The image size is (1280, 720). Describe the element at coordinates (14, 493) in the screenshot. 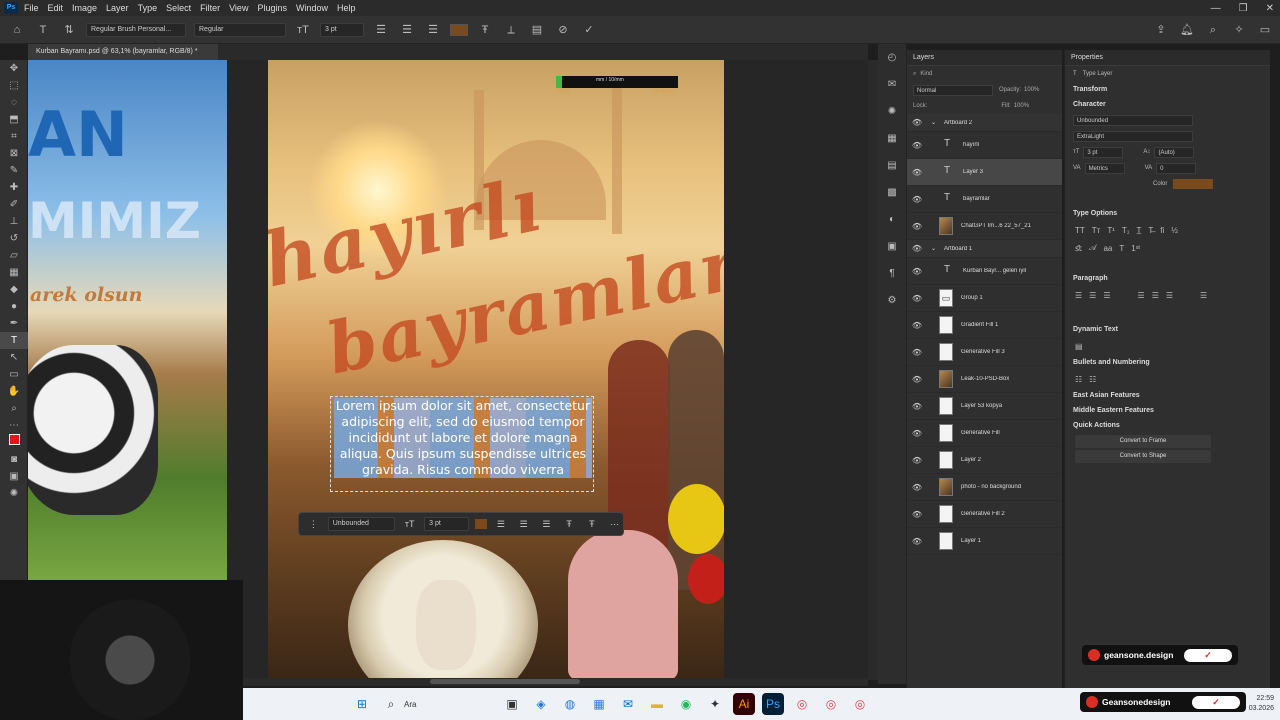

I see `generative-icon: ✺` at that location.